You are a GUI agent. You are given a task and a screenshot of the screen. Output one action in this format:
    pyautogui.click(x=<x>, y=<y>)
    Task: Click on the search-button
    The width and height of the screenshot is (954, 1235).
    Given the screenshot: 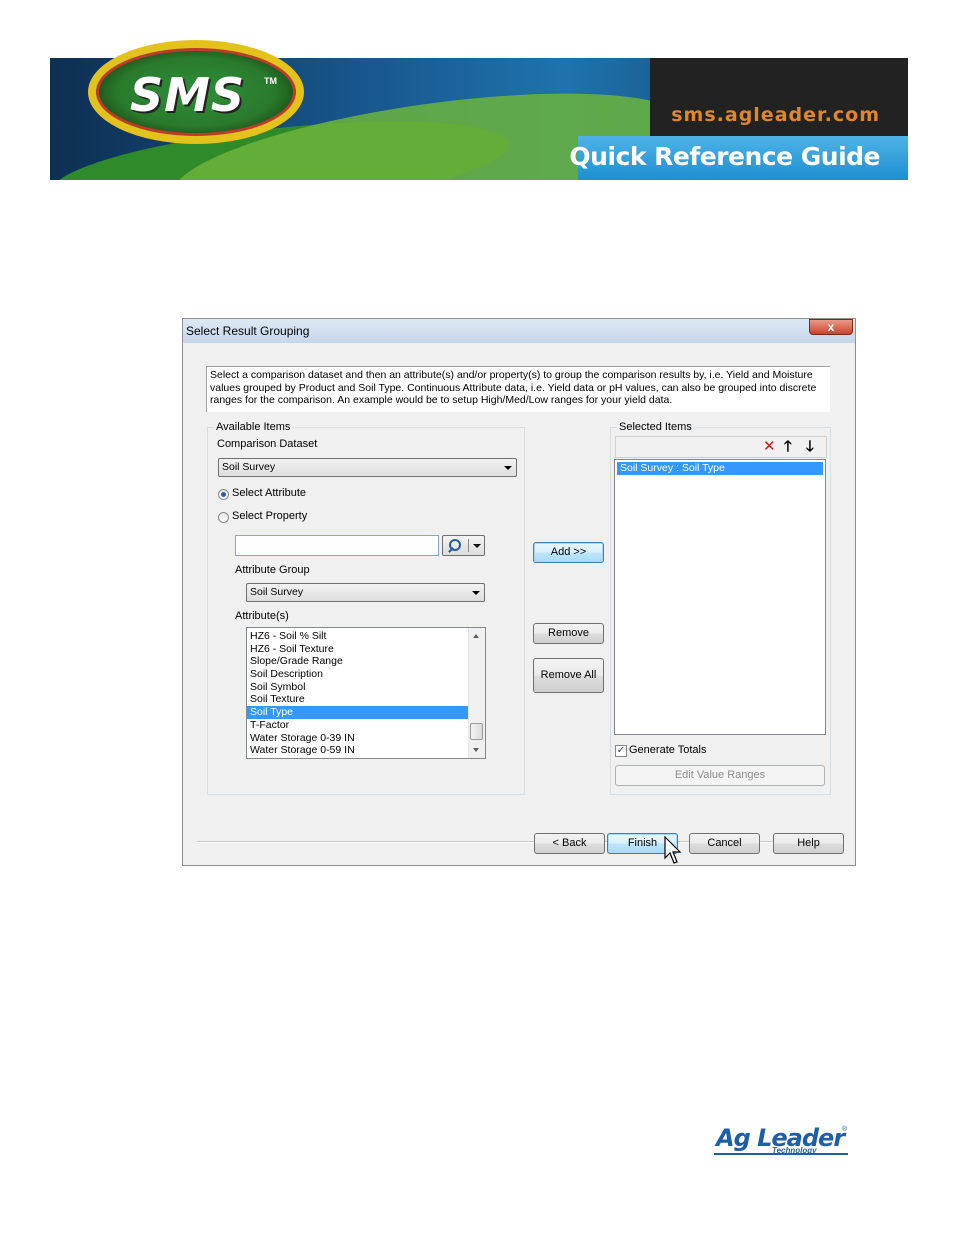 What is the action you would take?
    pyautogui.click(x=463, y=545)
    